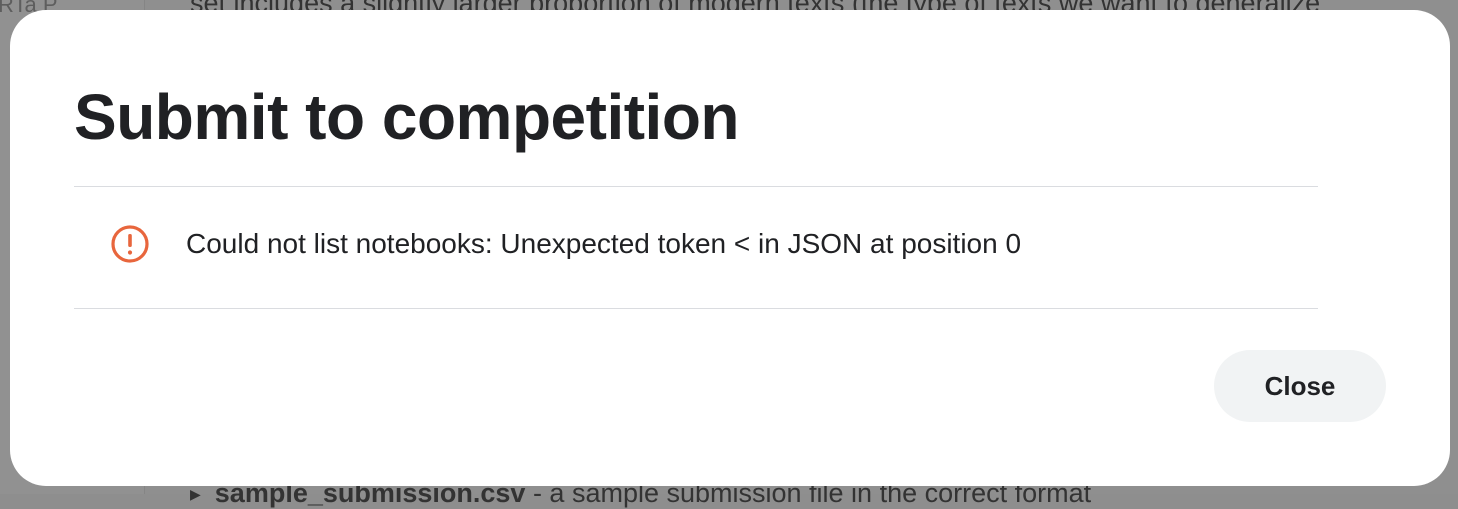 The height and width of the screenshot is (509, 1458). Describe the element at coordinates (130, 244) in the screenshot. I see `alert-circle-icon` at that location.